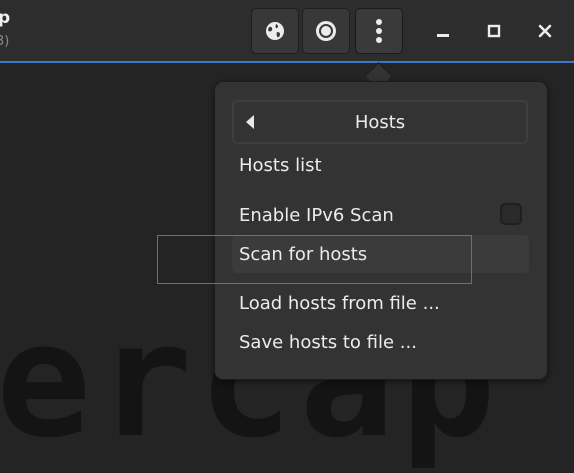 This screenshot has height=473, width=574. What do you see at coordinates (250, 122) in the screenshot?
I see `chevron-left-icon` at bounding box center [250, 122].